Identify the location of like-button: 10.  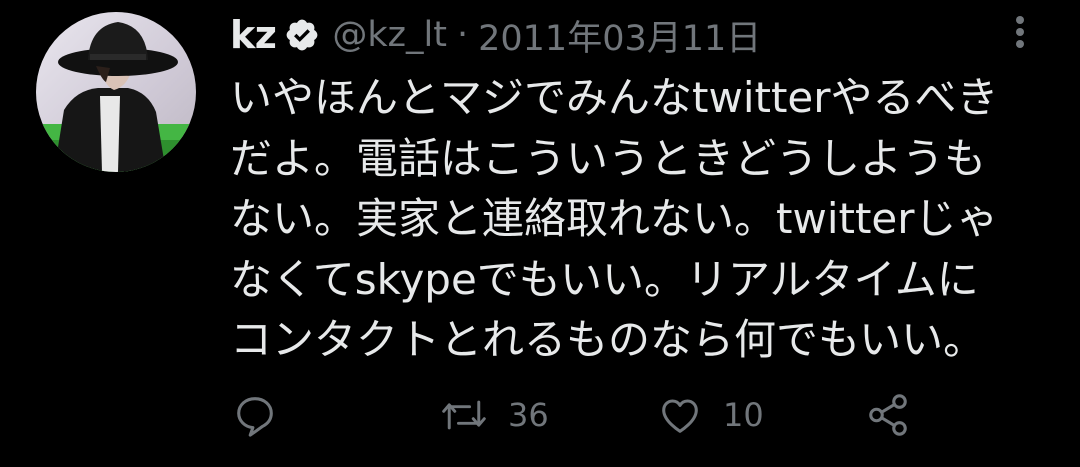
(710, 415).